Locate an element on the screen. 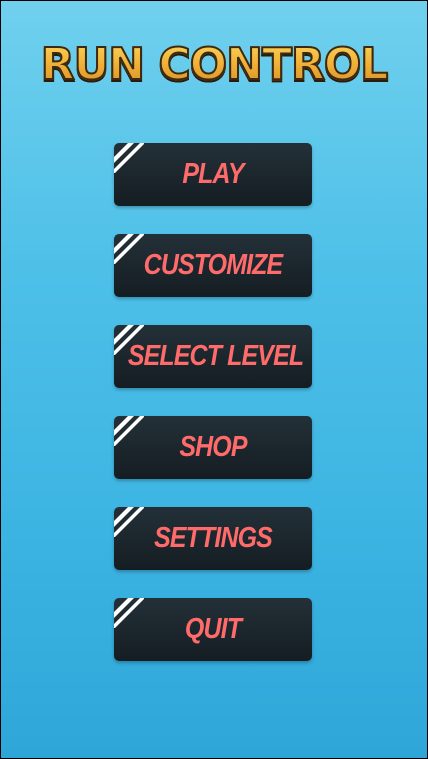 The image size is (428, 759). select-level-button: SELECT LEVEL is located at coordinates (213, 356).